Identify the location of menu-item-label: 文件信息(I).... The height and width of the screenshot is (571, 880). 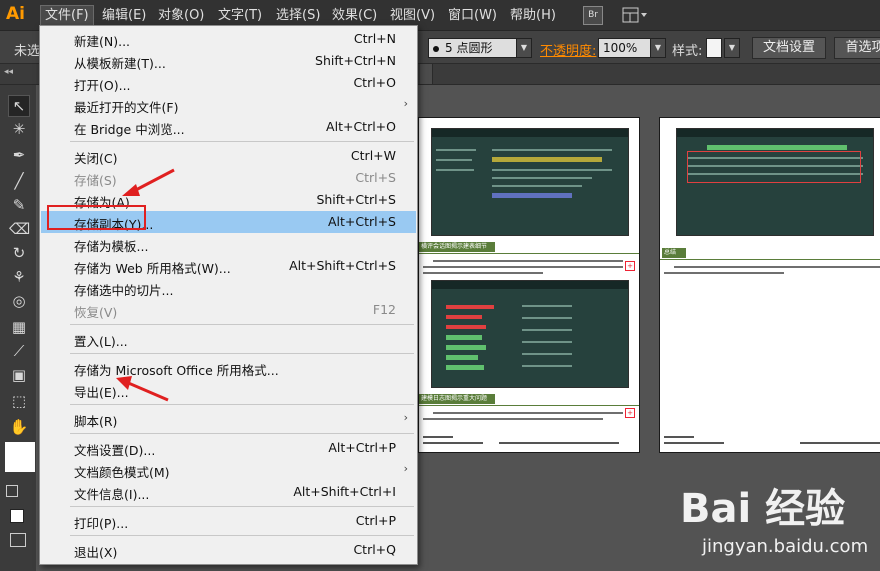
(112, 494).